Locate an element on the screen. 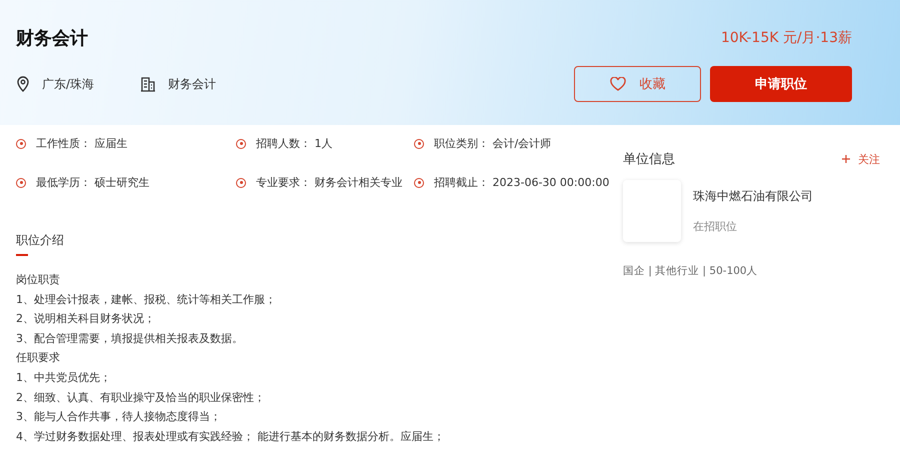 The image size is (900, 461). description-line: 3、配合管理需要，填报提供相关报表及数据。 is located at coordinates (130, 338).